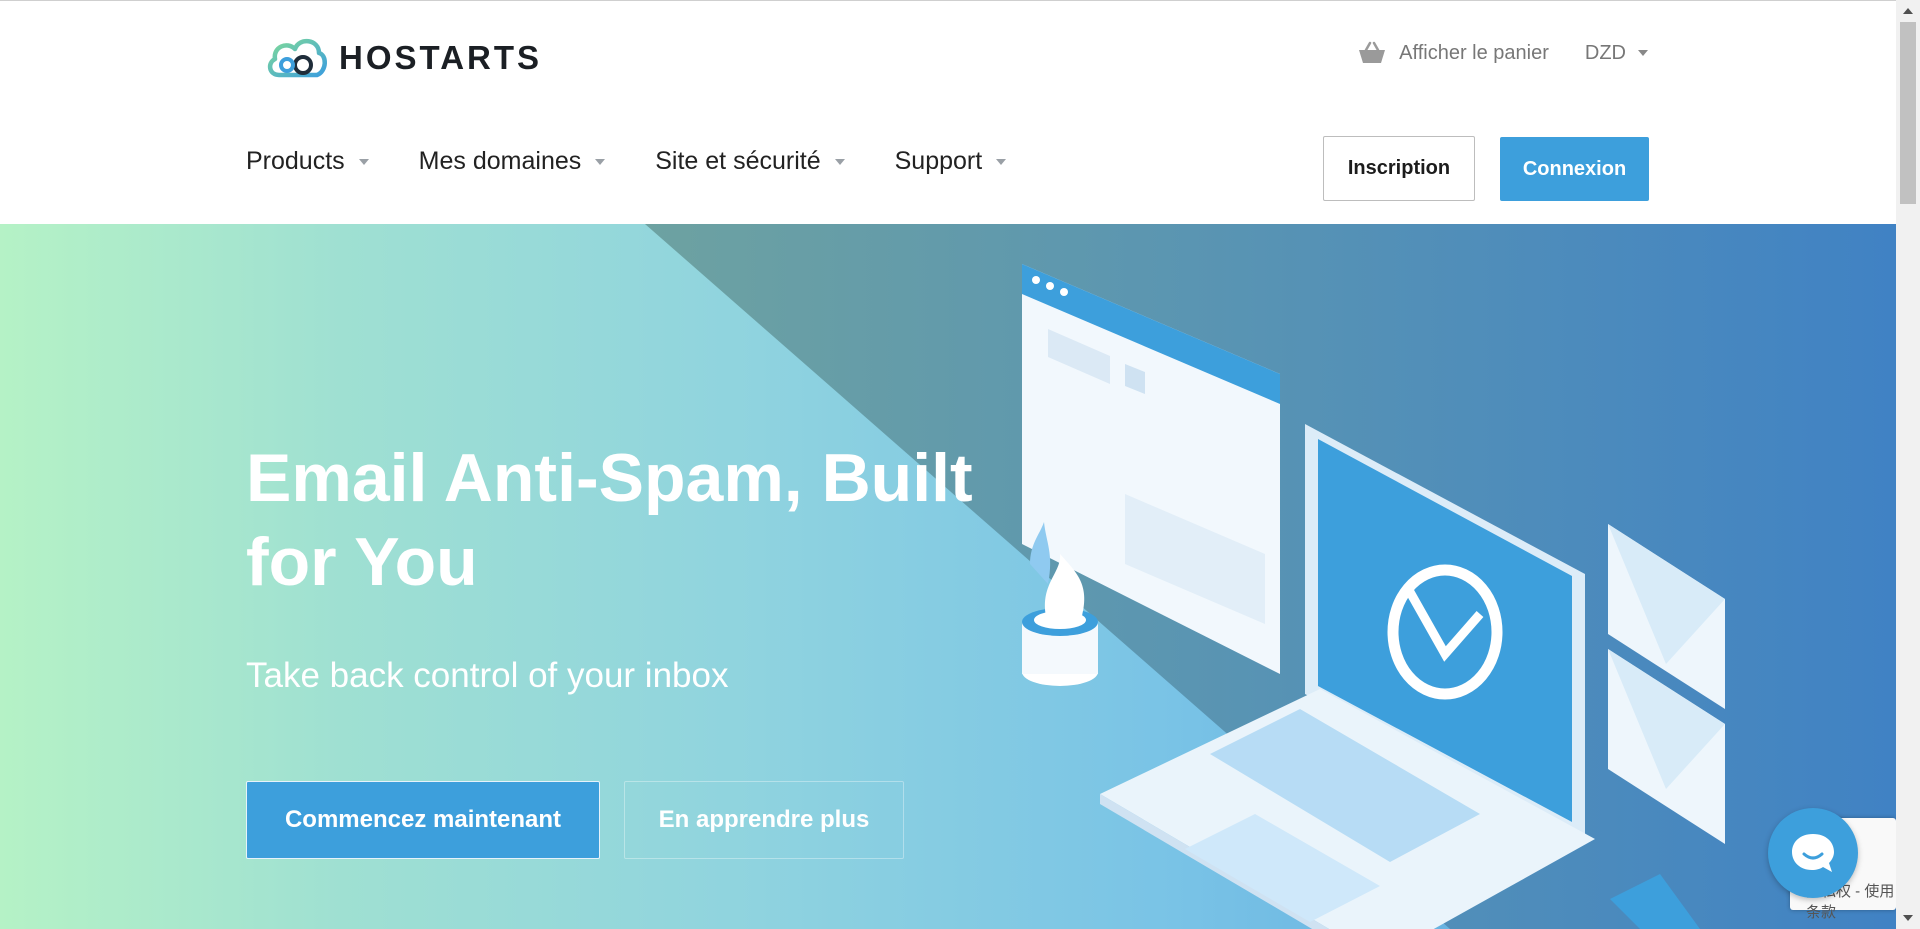 This screenshot has width=1920, height=929. I want to click on brand-logo: HOSTARTS, so click(403, 58).